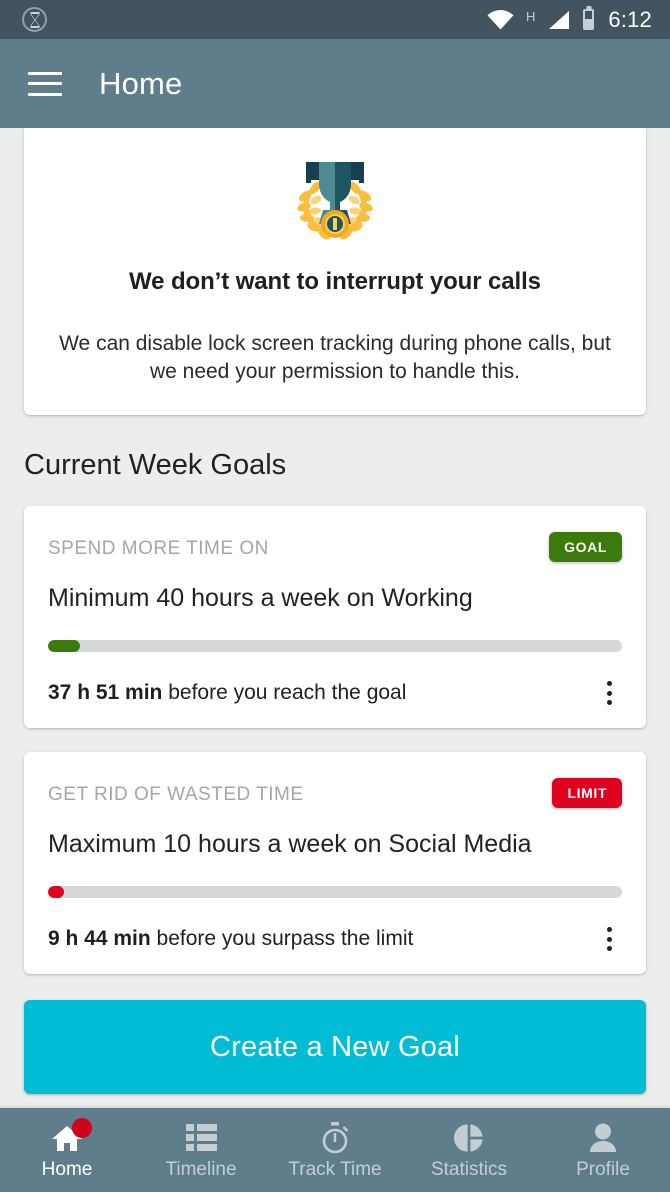 The width and height of the screenshot is (670, 1192). Describe the element at coordinates (587, 793) in the screenshot. I see `status-badge: LIMIT` at that location.